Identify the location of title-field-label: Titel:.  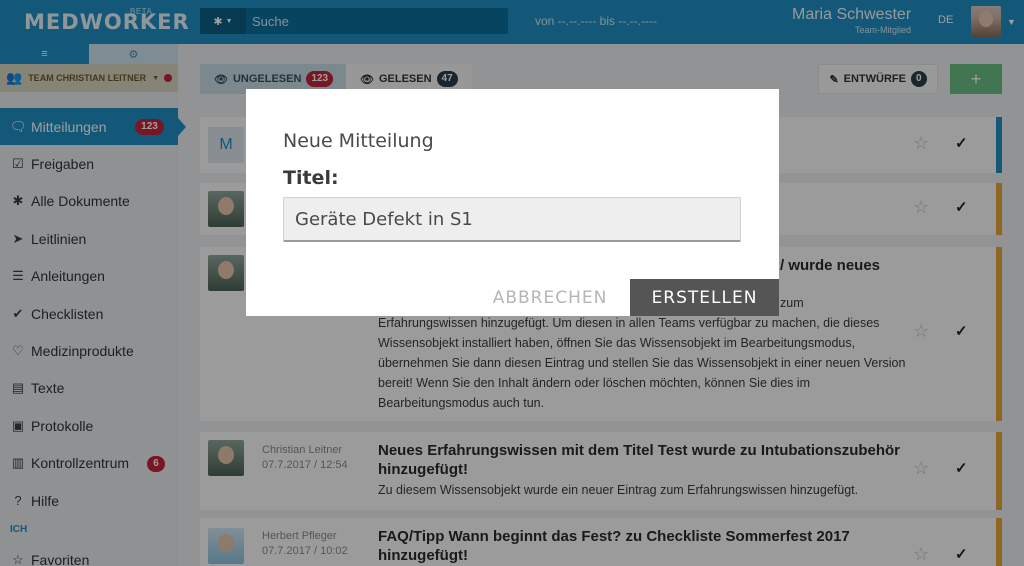
(311, 178).